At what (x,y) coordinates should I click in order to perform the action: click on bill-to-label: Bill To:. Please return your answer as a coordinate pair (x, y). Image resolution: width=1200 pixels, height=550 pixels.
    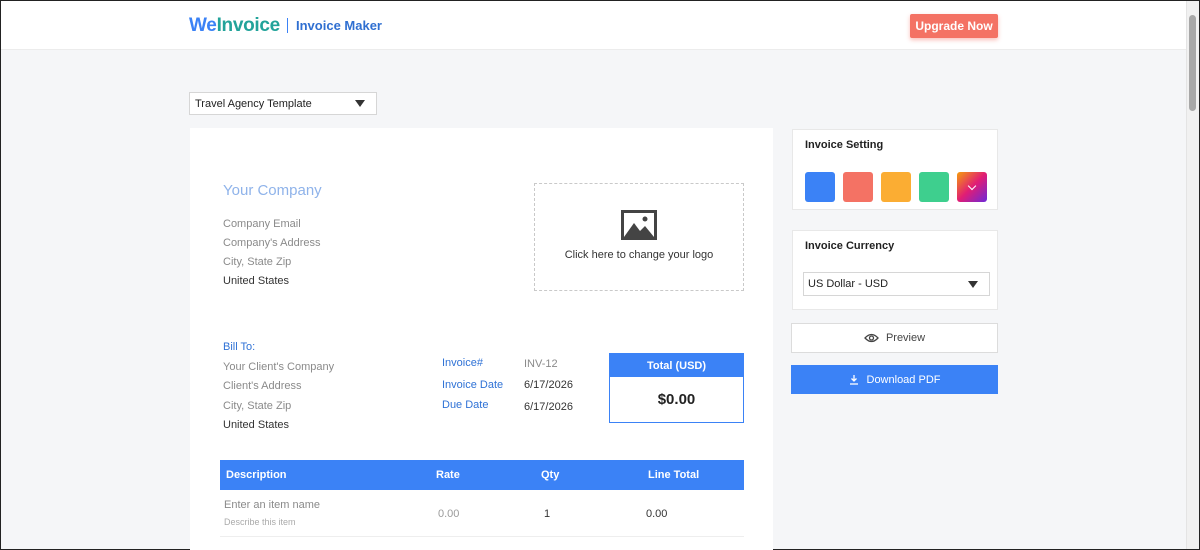
    Looking at the image, I should click on (239, 347).